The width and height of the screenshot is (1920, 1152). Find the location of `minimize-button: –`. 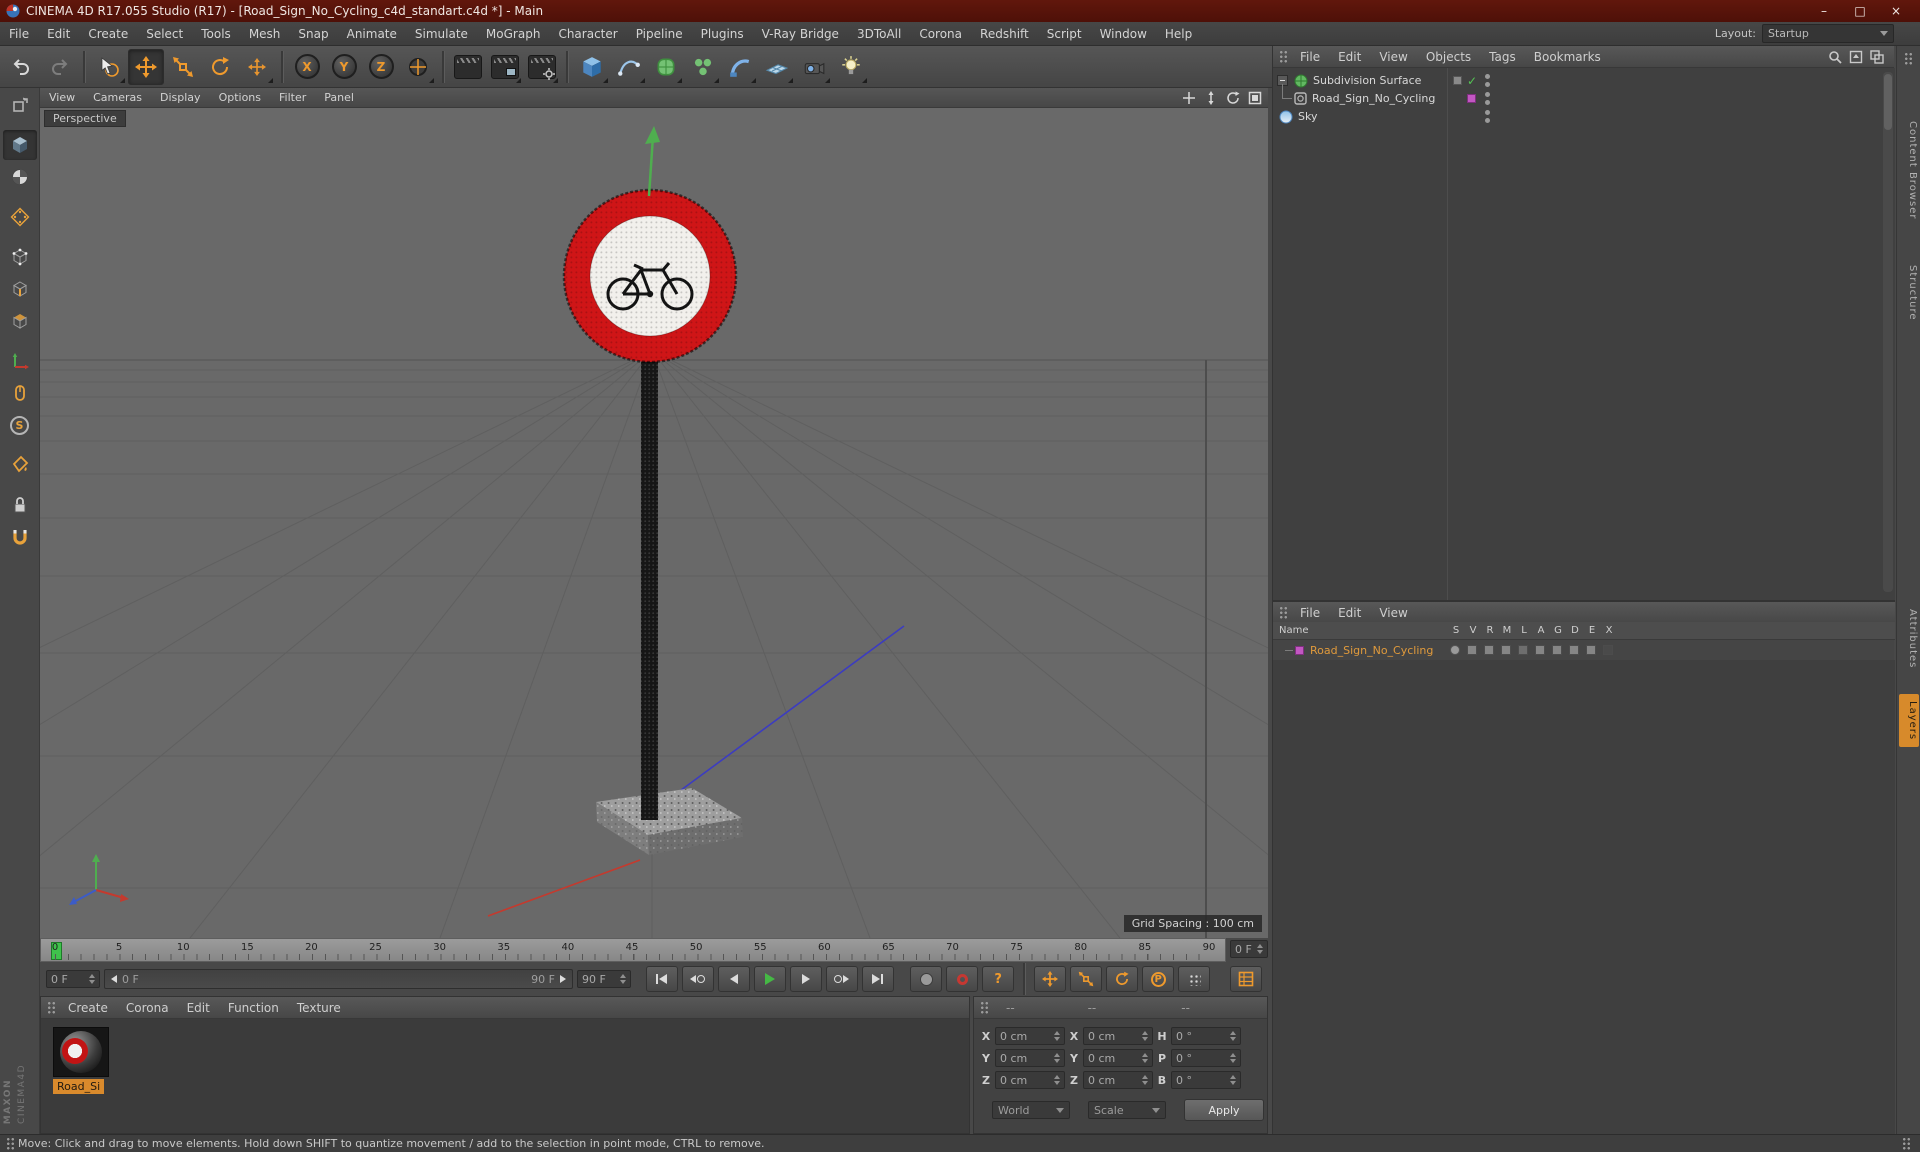

minimize-button: – is located at coordinates (1824, 11).